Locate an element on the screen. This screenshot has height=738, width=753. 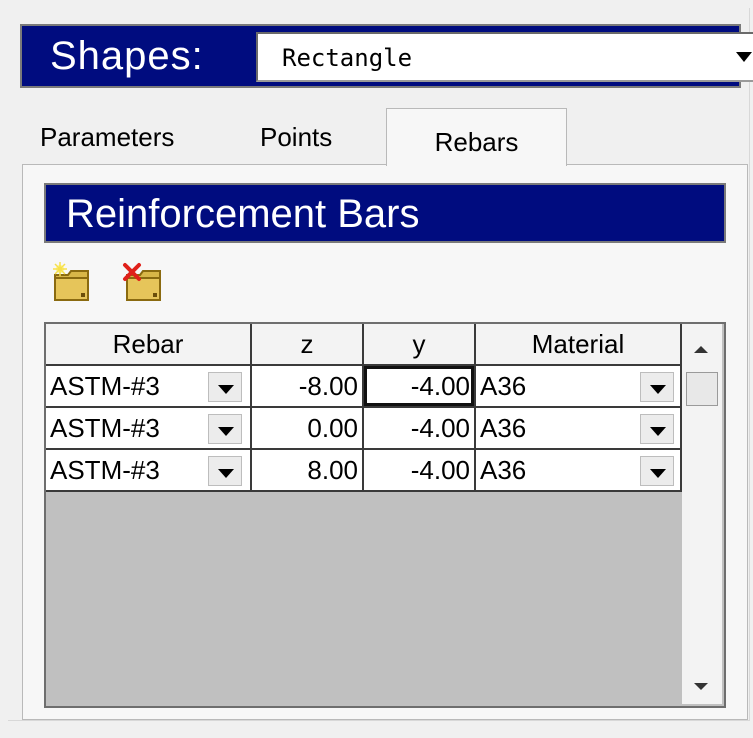
tab-points: Points is located at coordinates (296, 137).